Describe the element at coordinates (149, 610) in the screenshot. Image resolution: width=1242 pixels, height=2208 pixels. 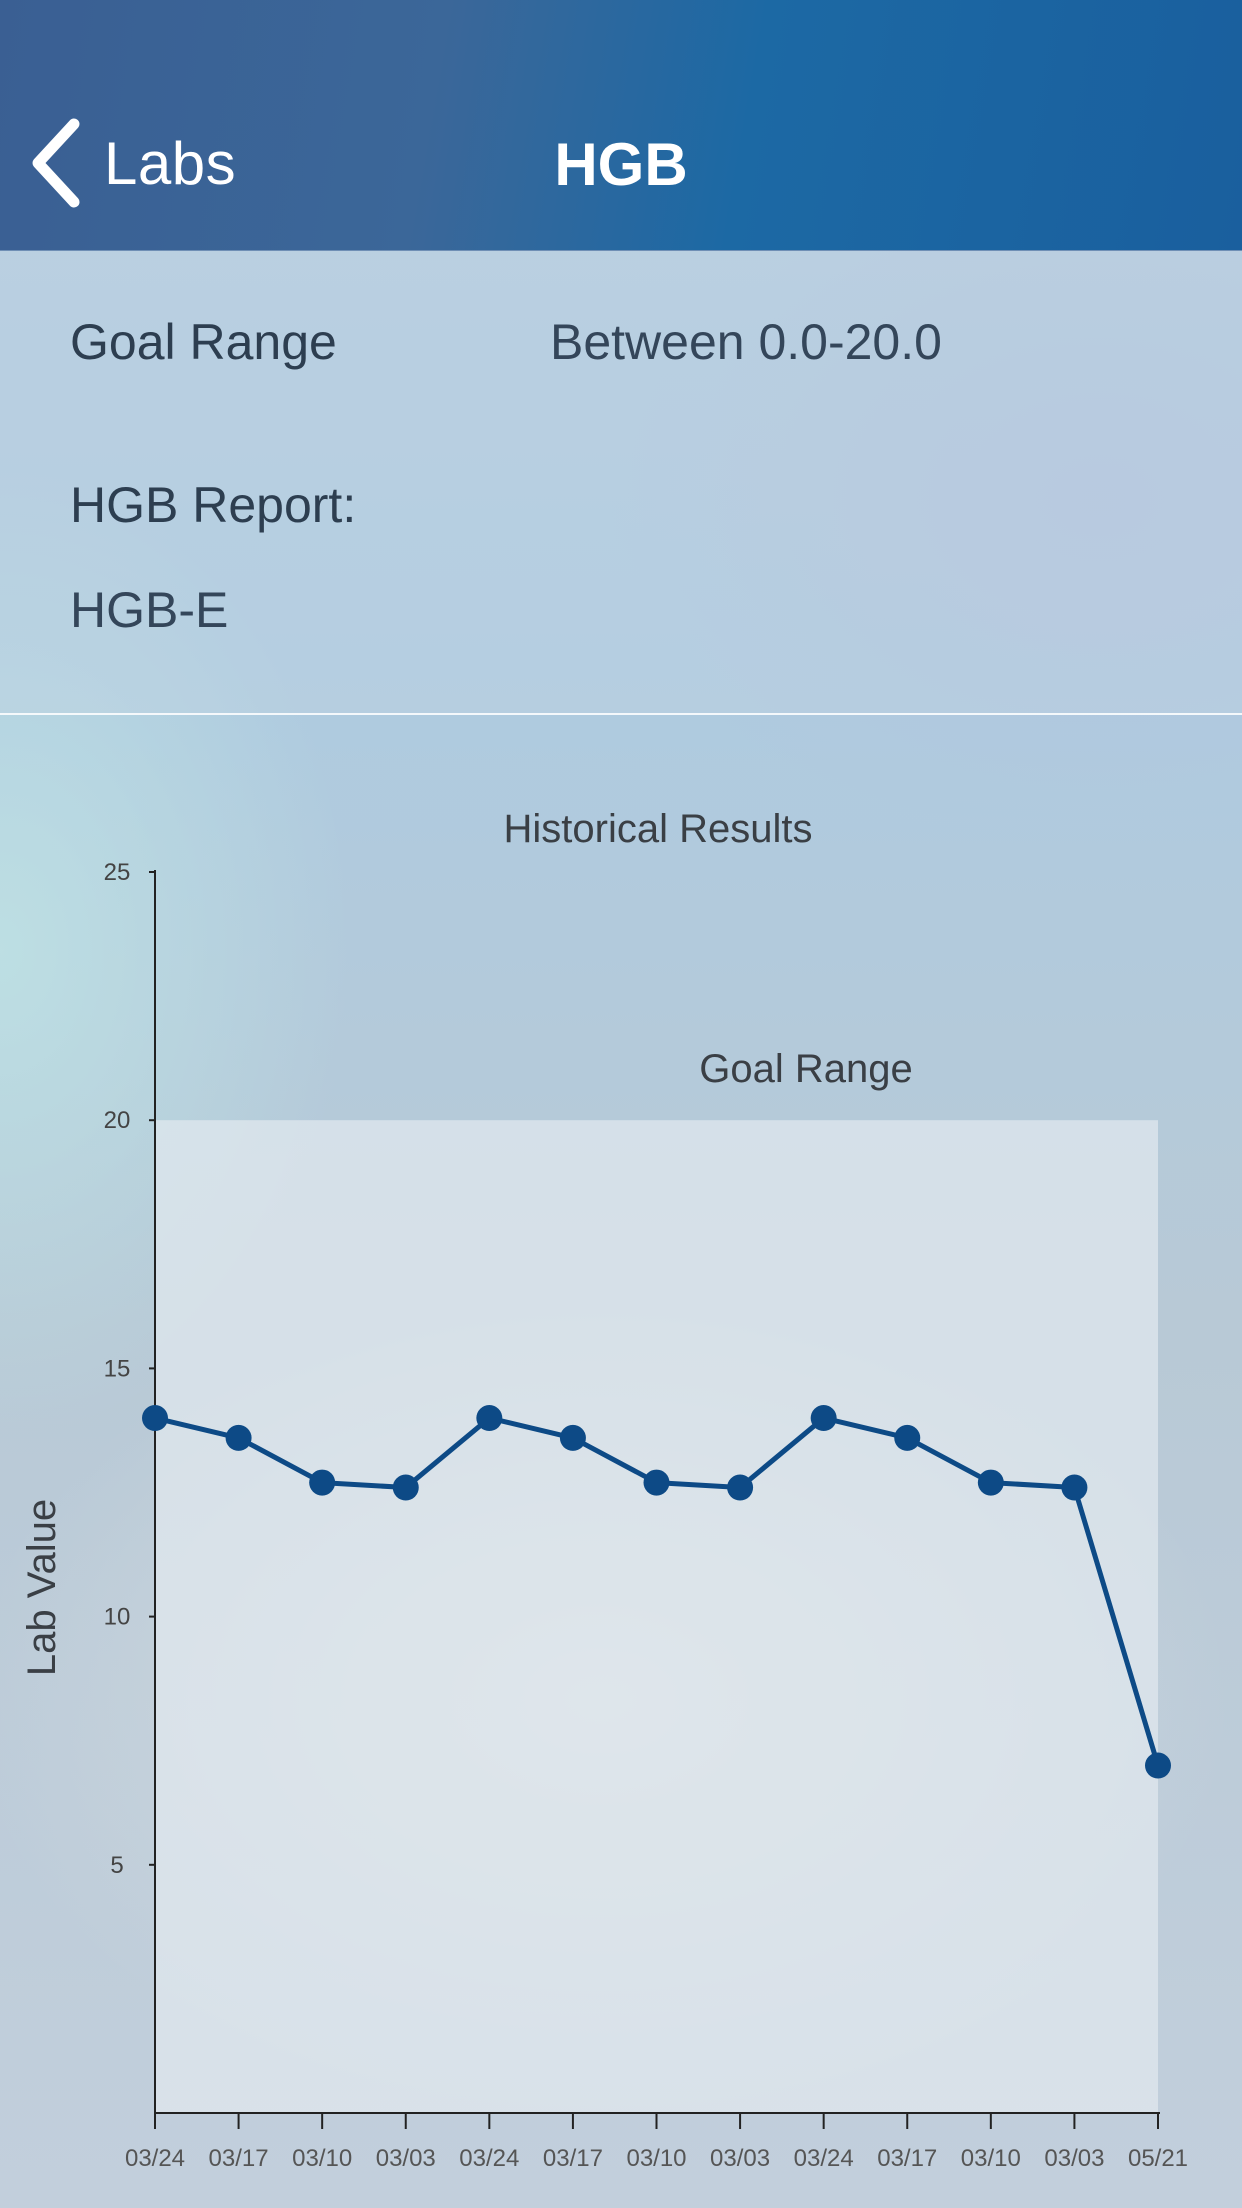
I see `report-value: HGB-E` at that location.